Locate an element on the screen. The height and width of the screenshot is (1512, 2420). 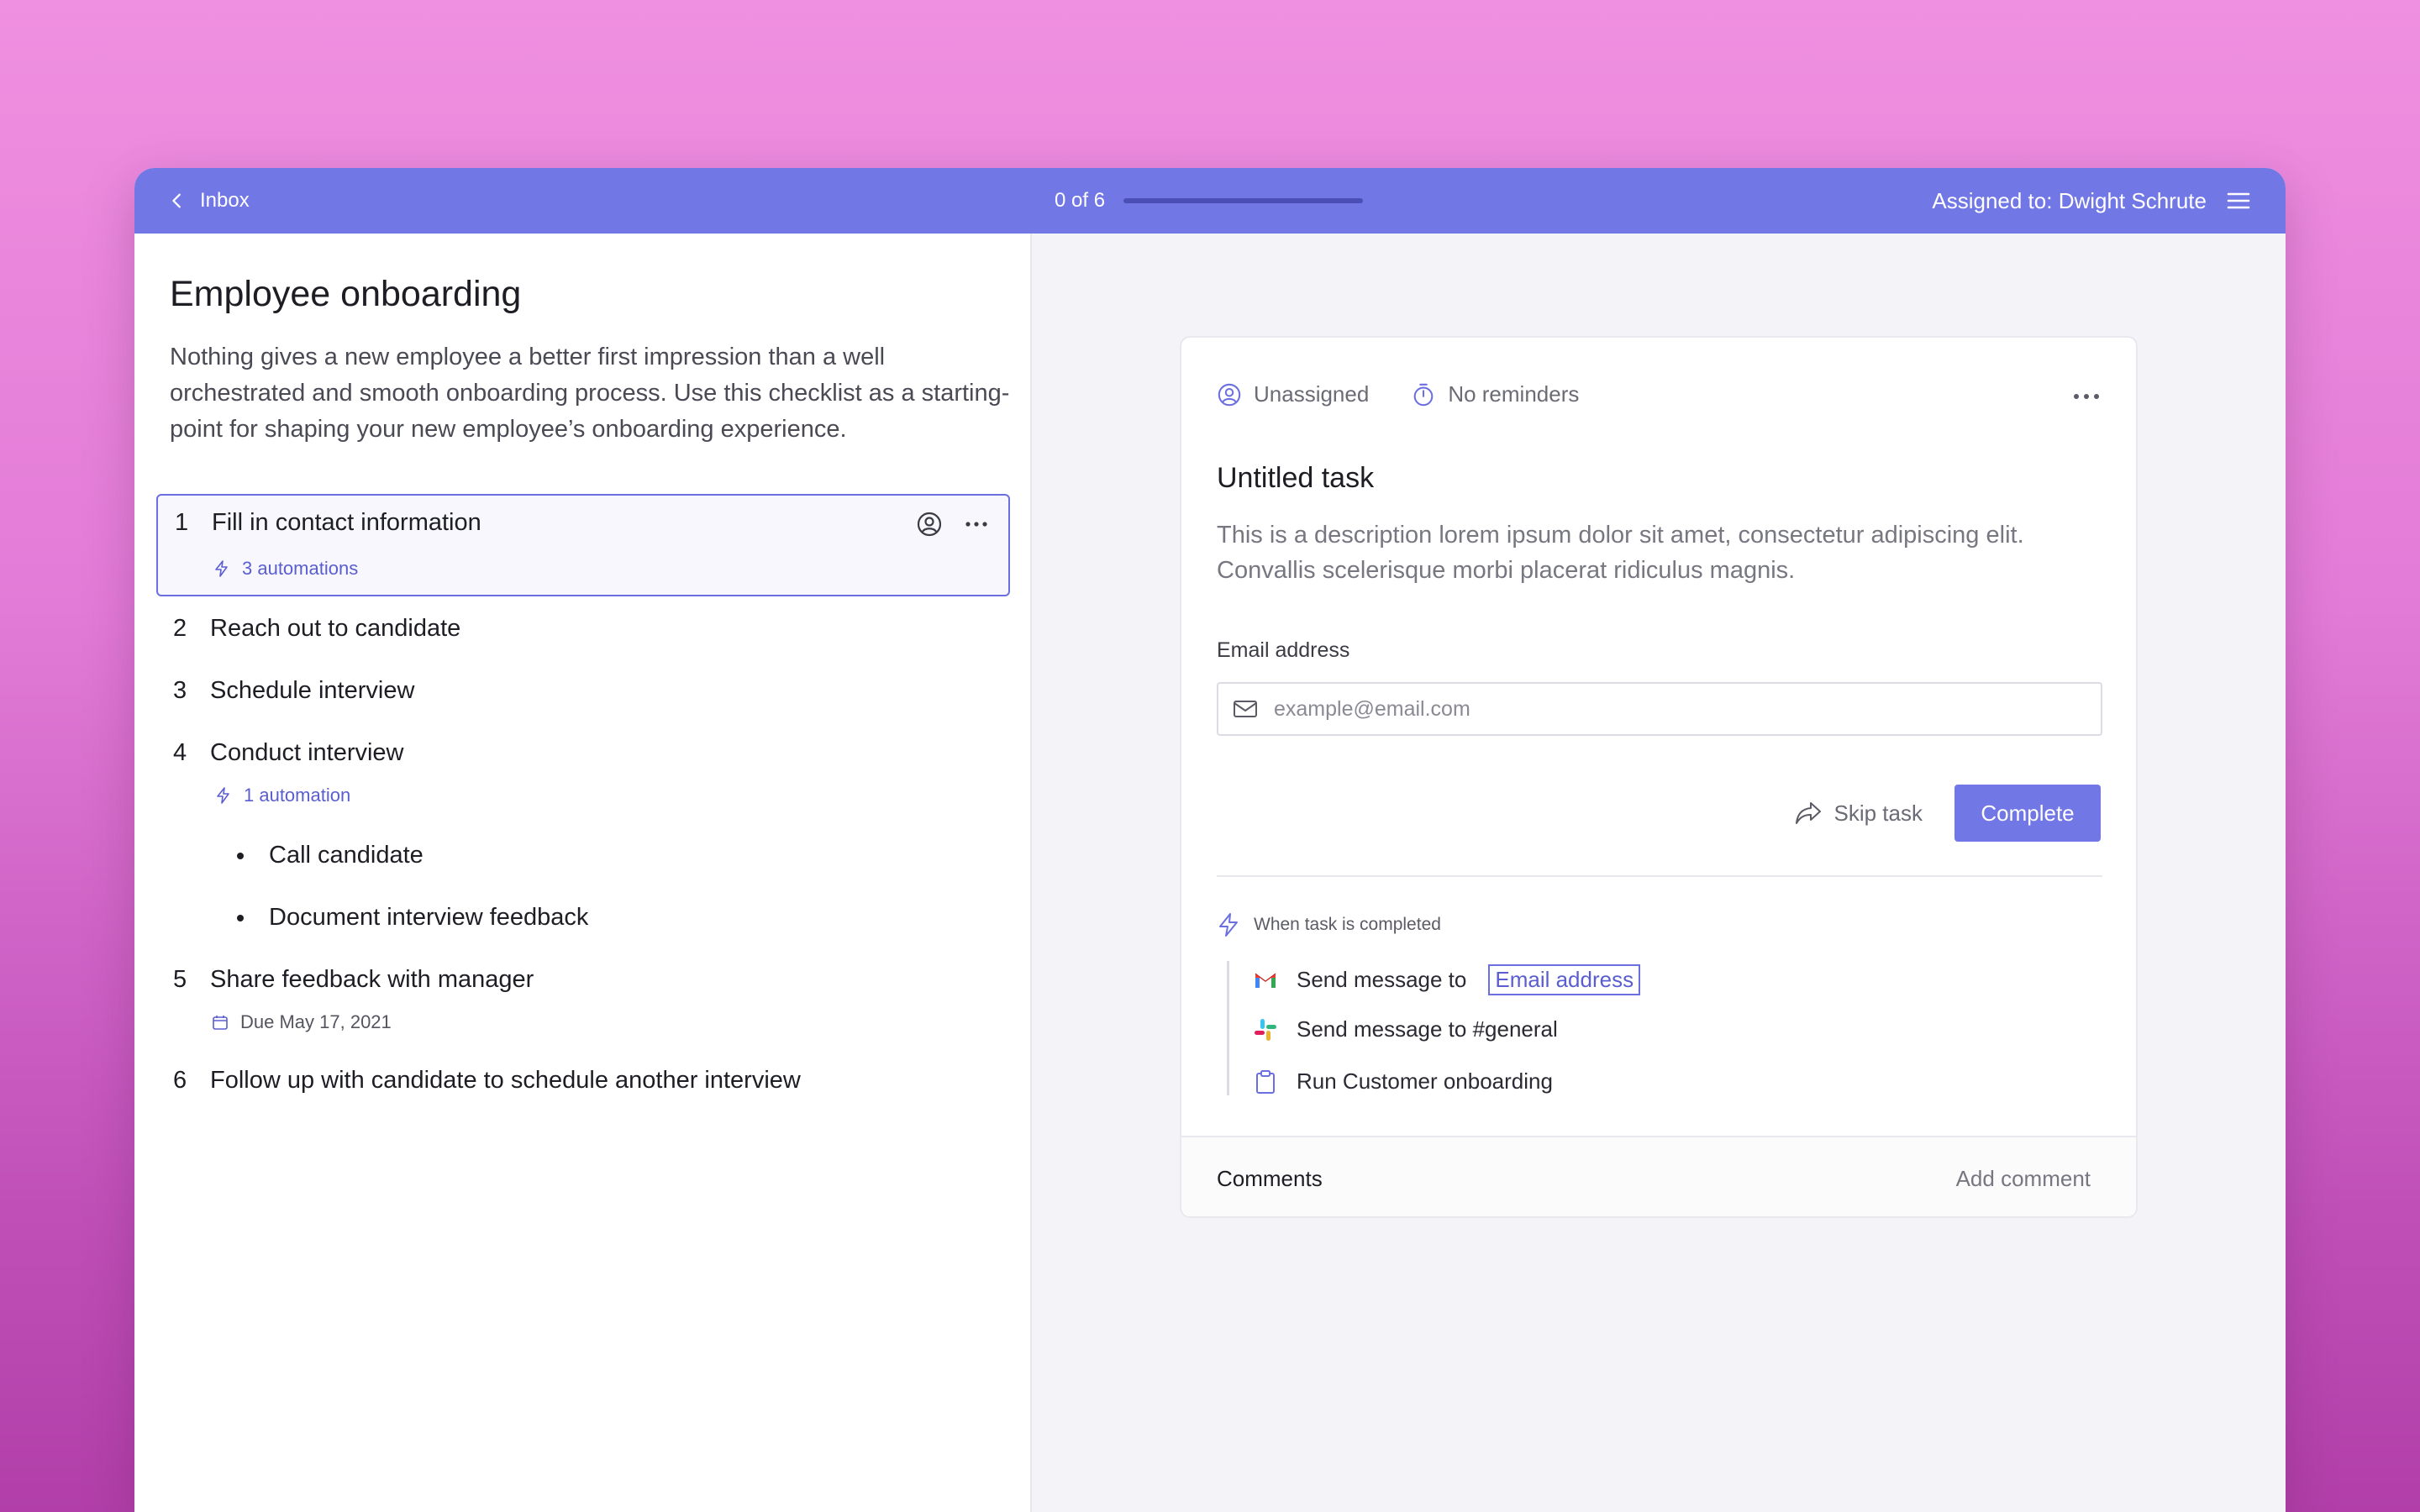
email-field is located at coordinates (1659, 709).